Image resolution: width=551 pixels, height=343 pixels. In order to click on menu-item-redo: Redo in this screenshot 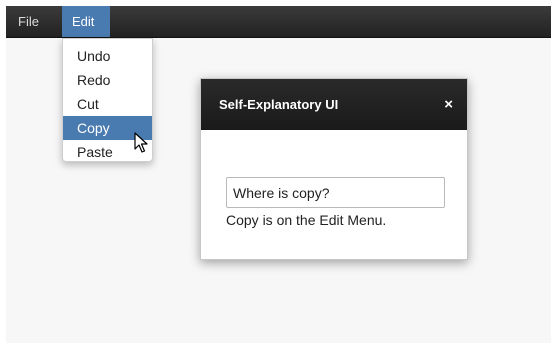, I will do `click(107, 80)`.